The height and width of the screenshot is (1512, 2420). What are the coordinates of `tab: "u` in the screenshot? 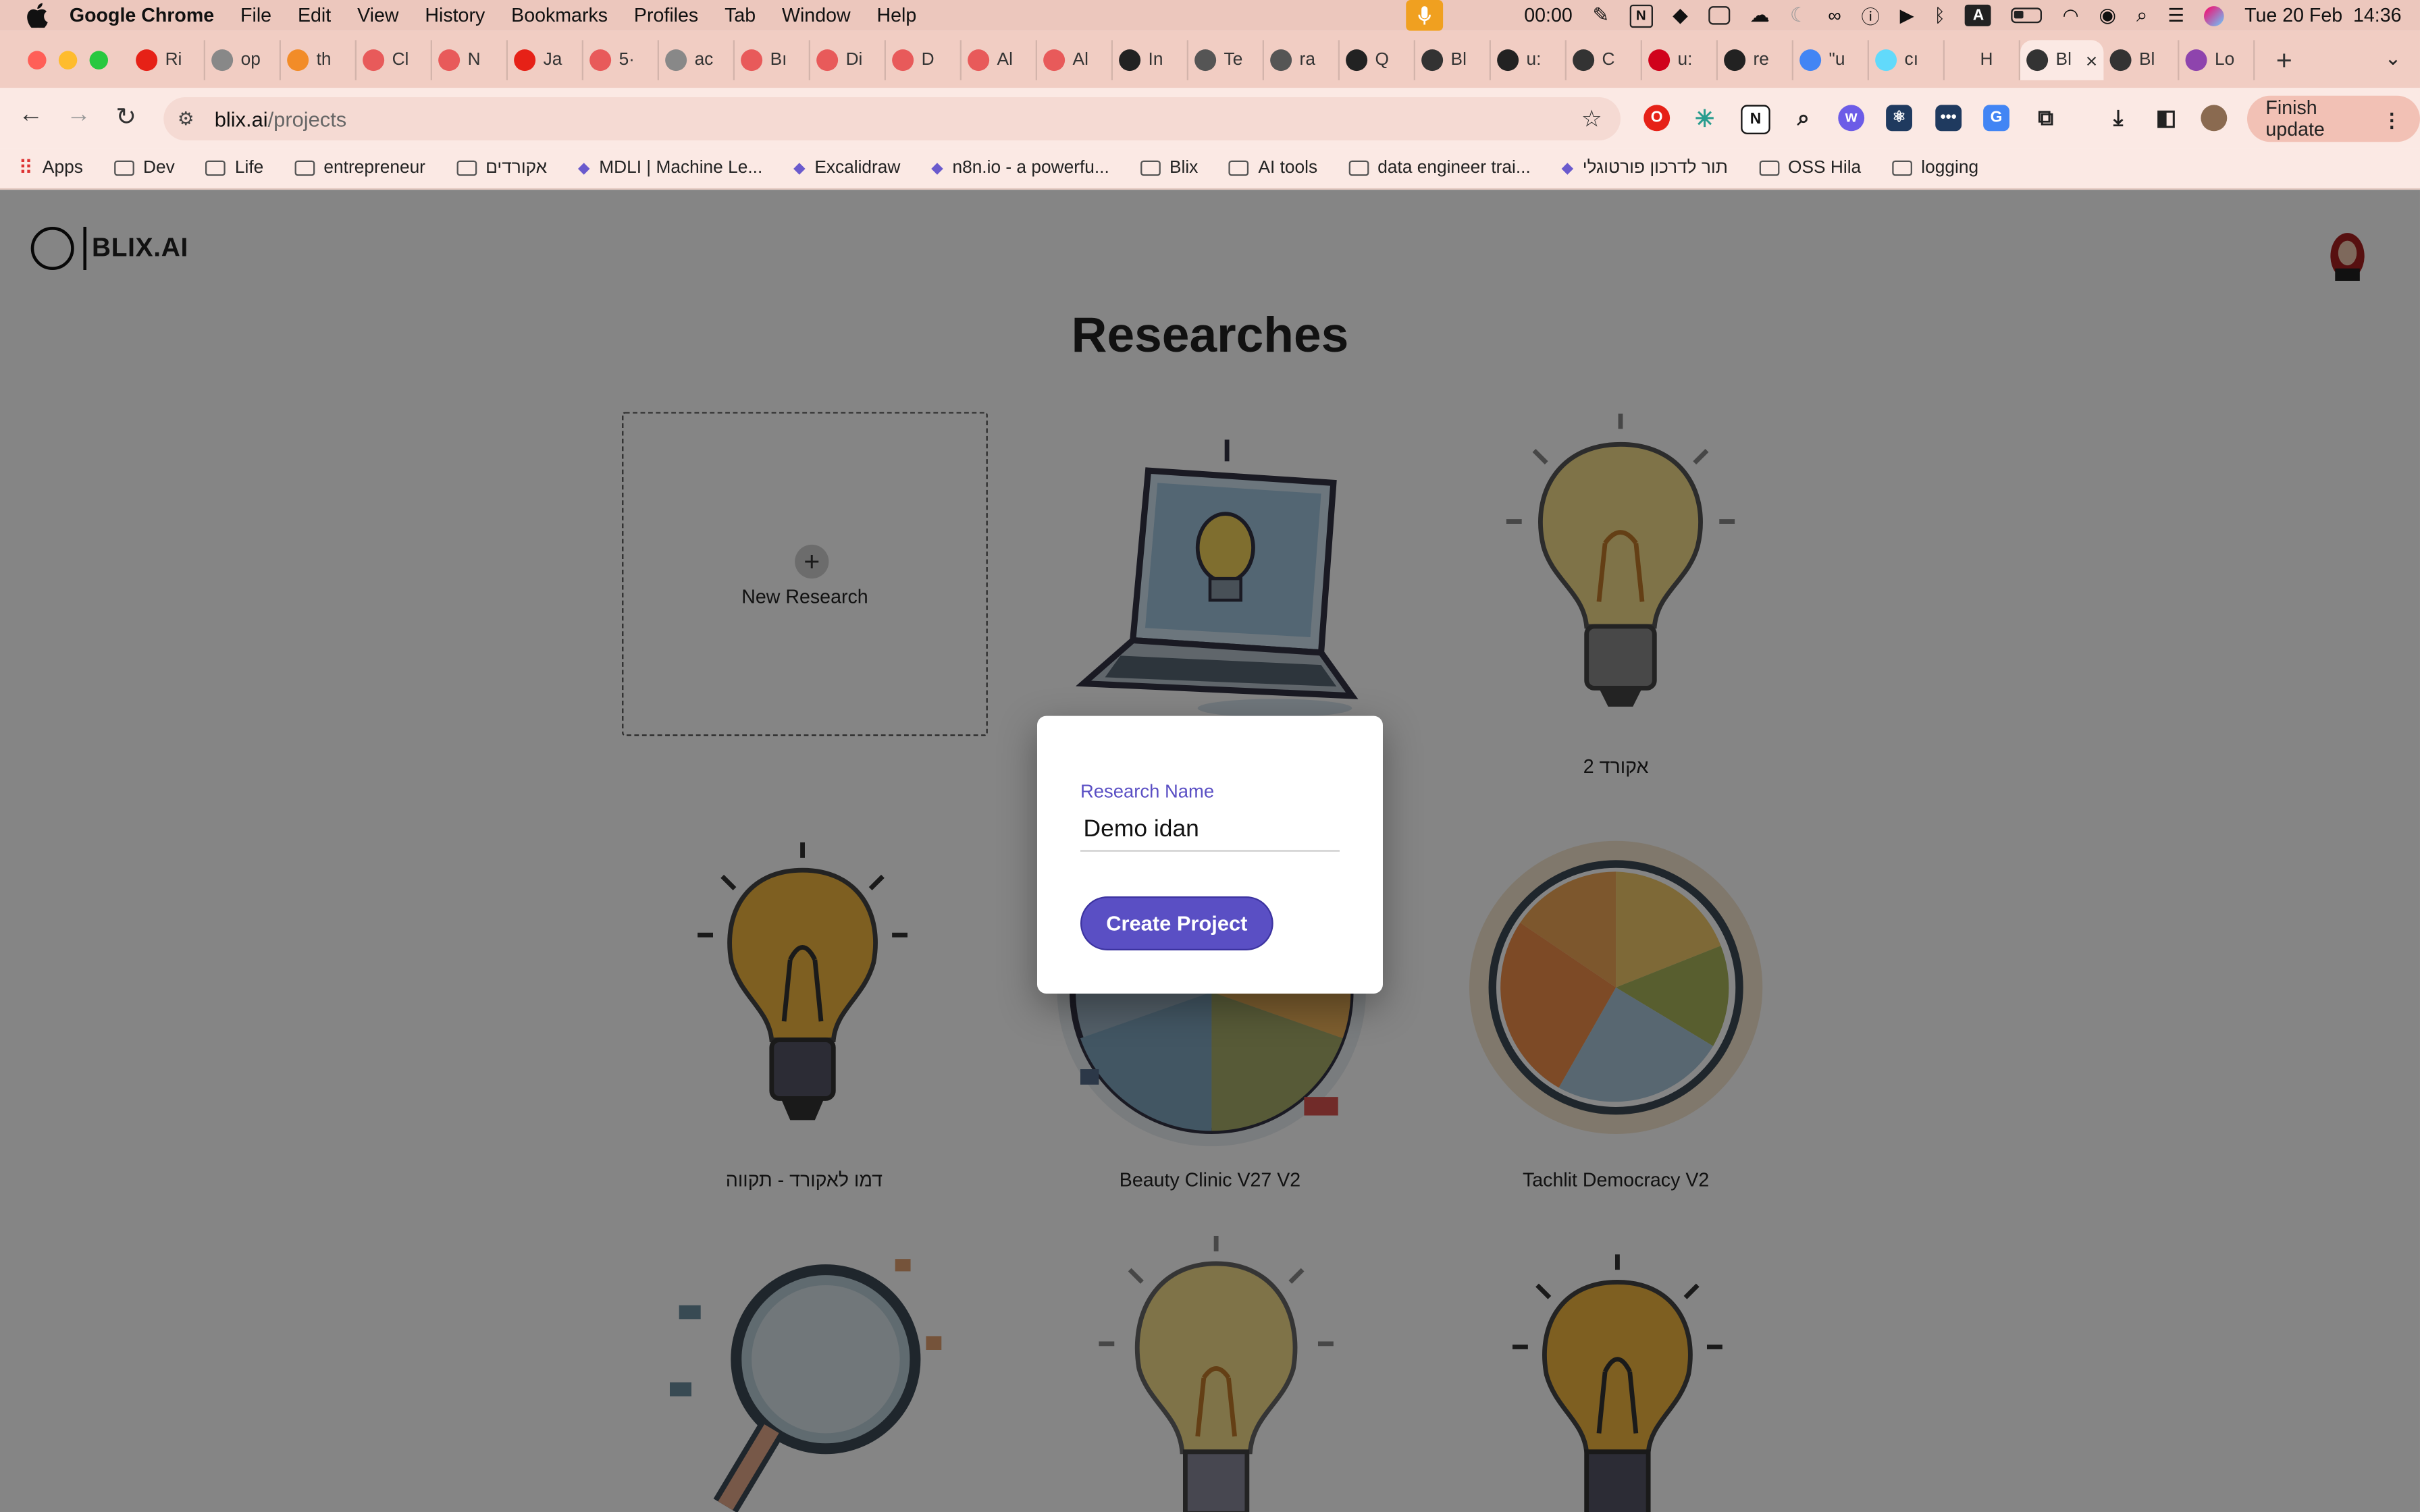 It's located at (1831, 60).